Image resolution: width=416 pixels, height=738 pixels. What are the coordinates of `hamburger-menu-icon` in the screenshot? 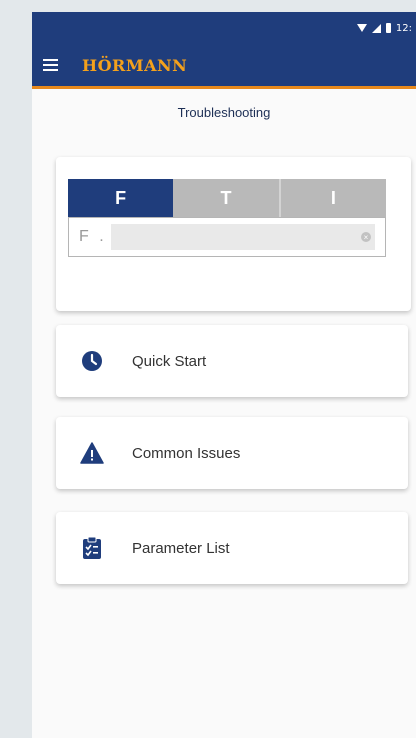 It's located at (50, 65).